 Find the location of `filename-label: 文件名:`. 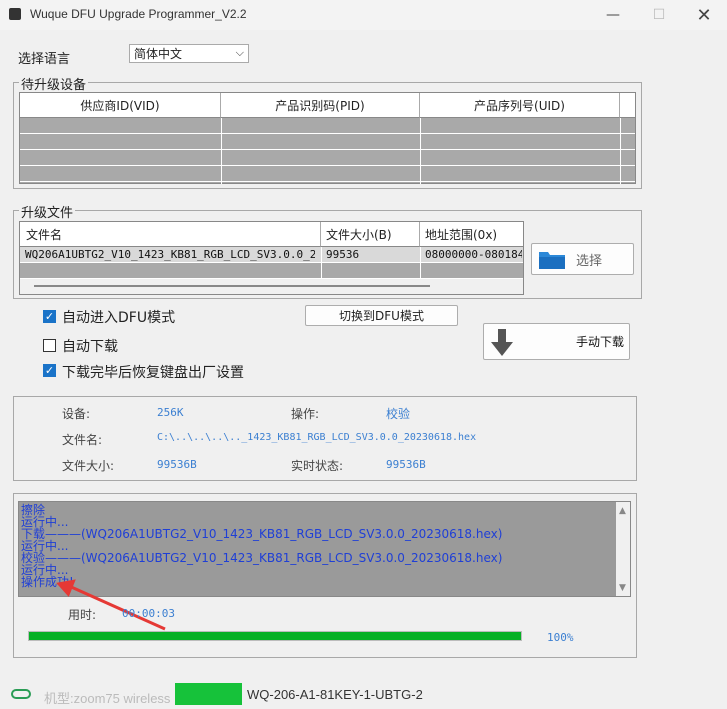

filename-label: 文件名: is located at coordinates (82, 440).